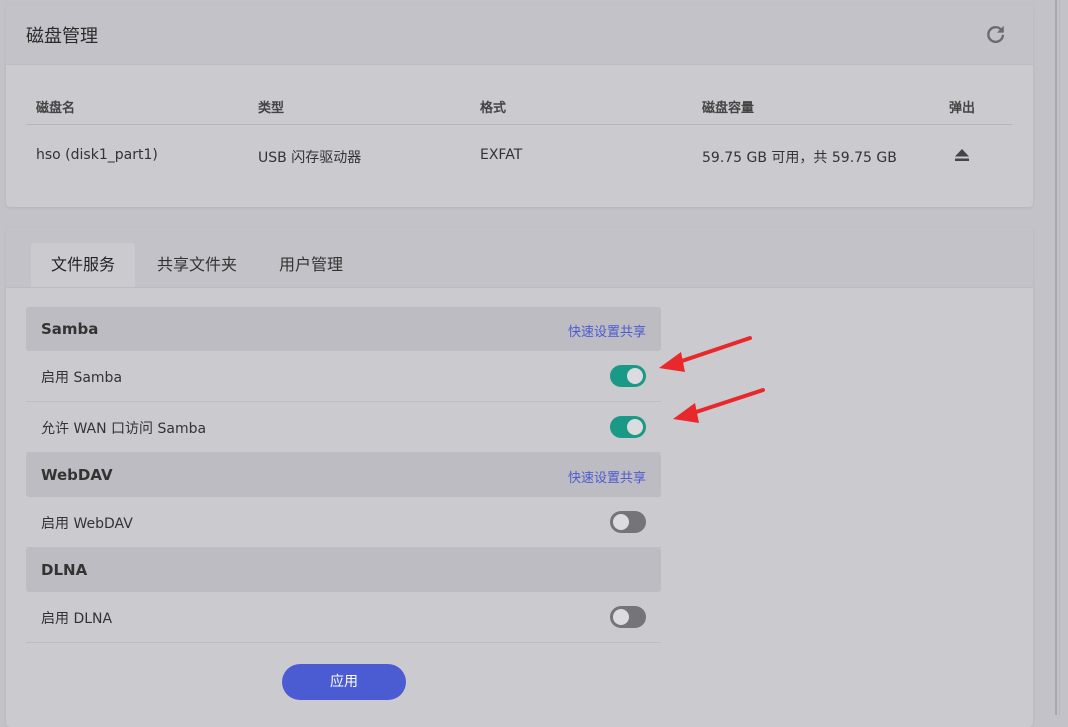  What do you see at coordinates (728, 108) in the screenshot?
I see `header-capacity: 磁盘容量` at bounding box center [728, 108].